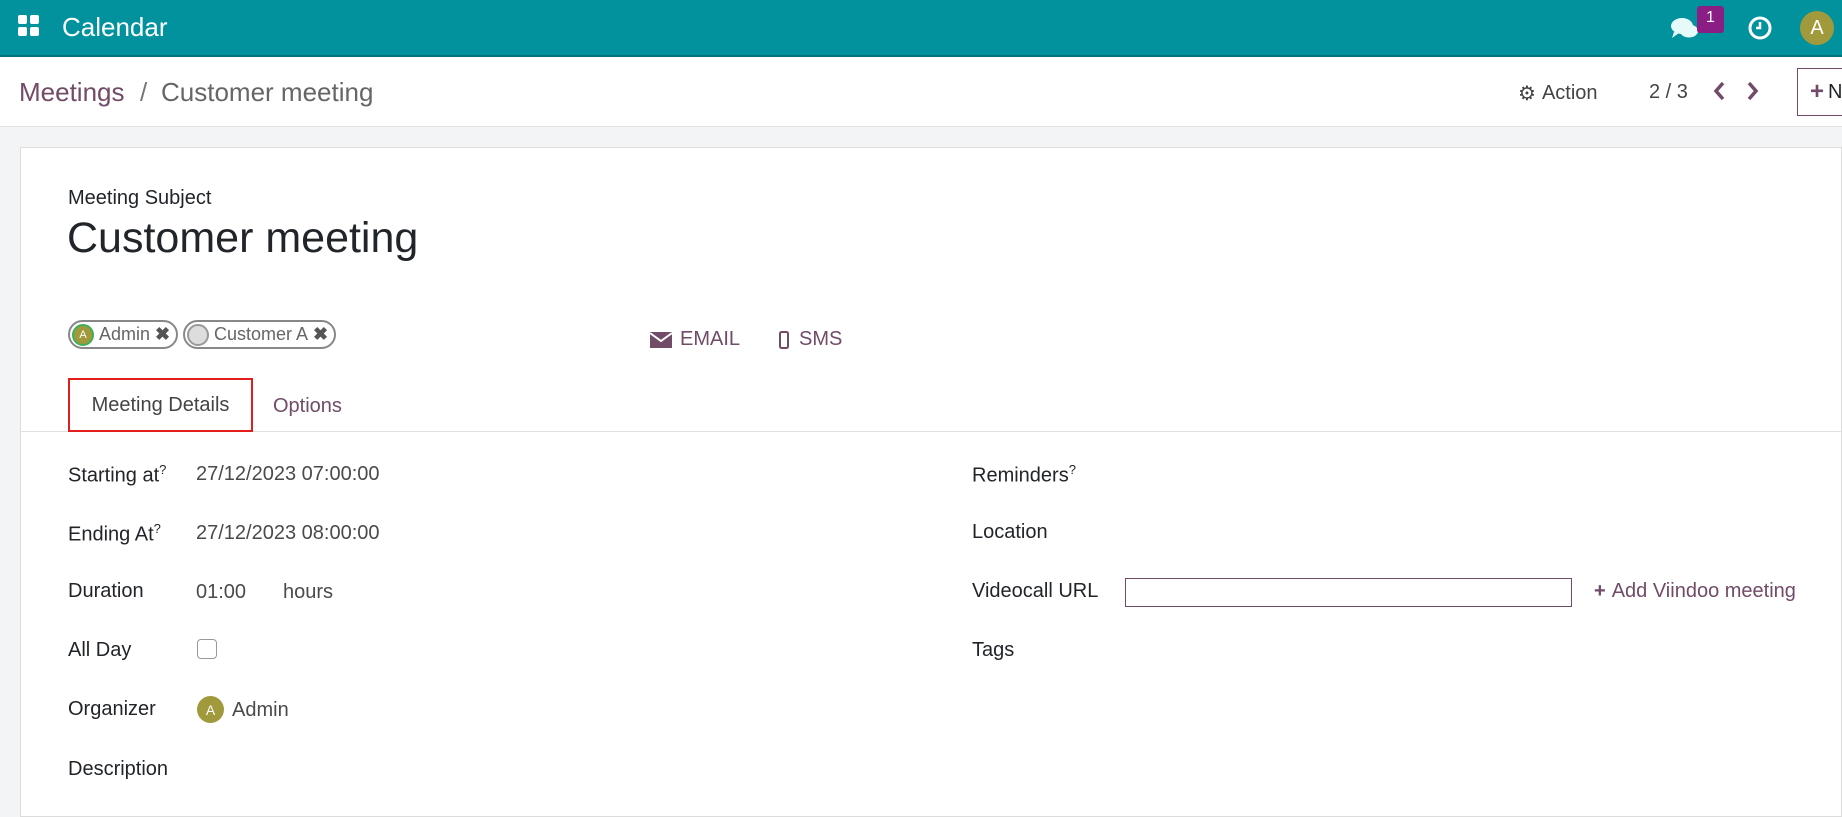 The width and height of the screenshot is (1842, 817). Describe the element at coordinates (267, 92) in the screenshot. I see `breadcrumb-current: Customer meeting` at that location.